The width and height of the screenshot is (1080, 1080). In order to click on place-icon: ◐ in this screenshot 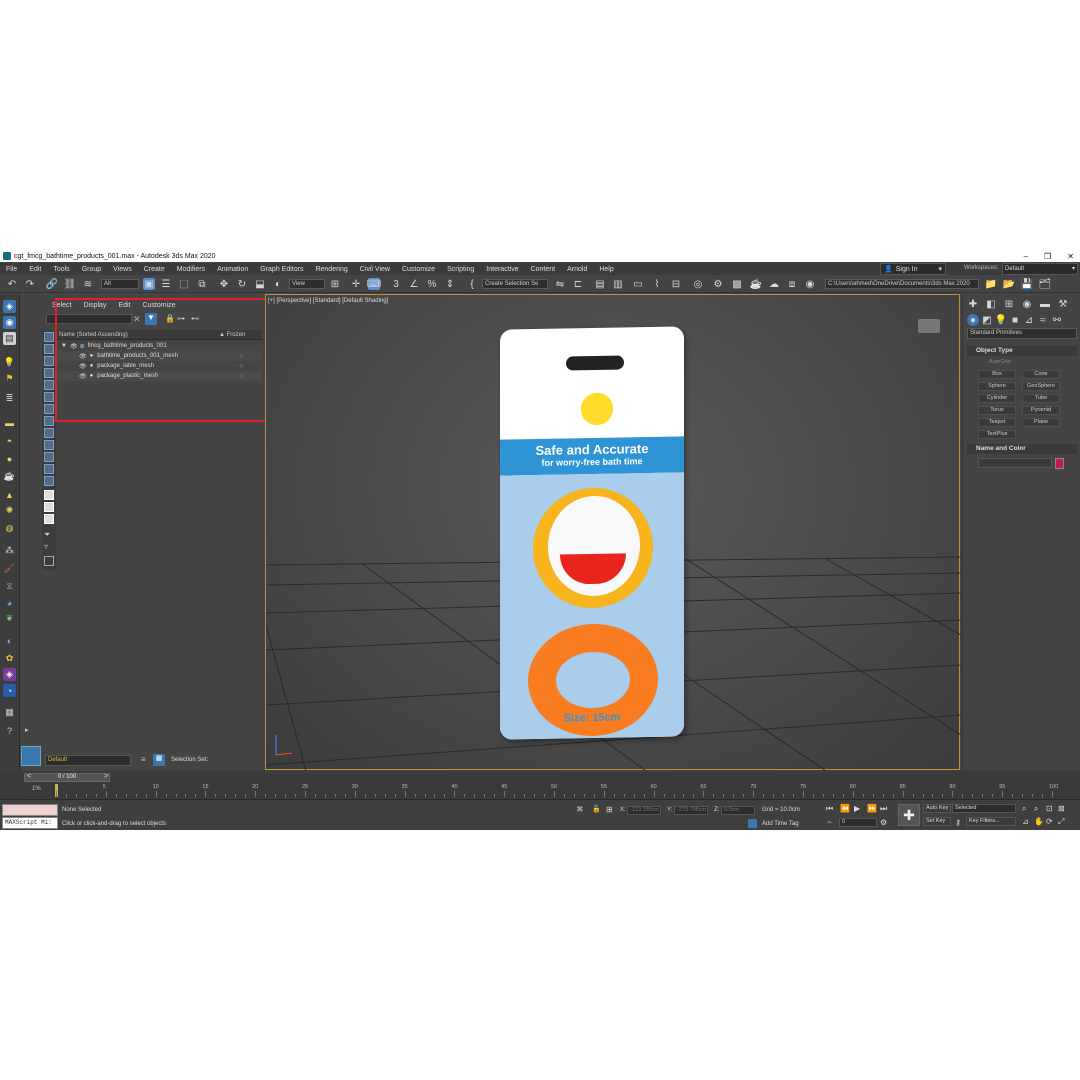, I will do `click(278, 284)`.